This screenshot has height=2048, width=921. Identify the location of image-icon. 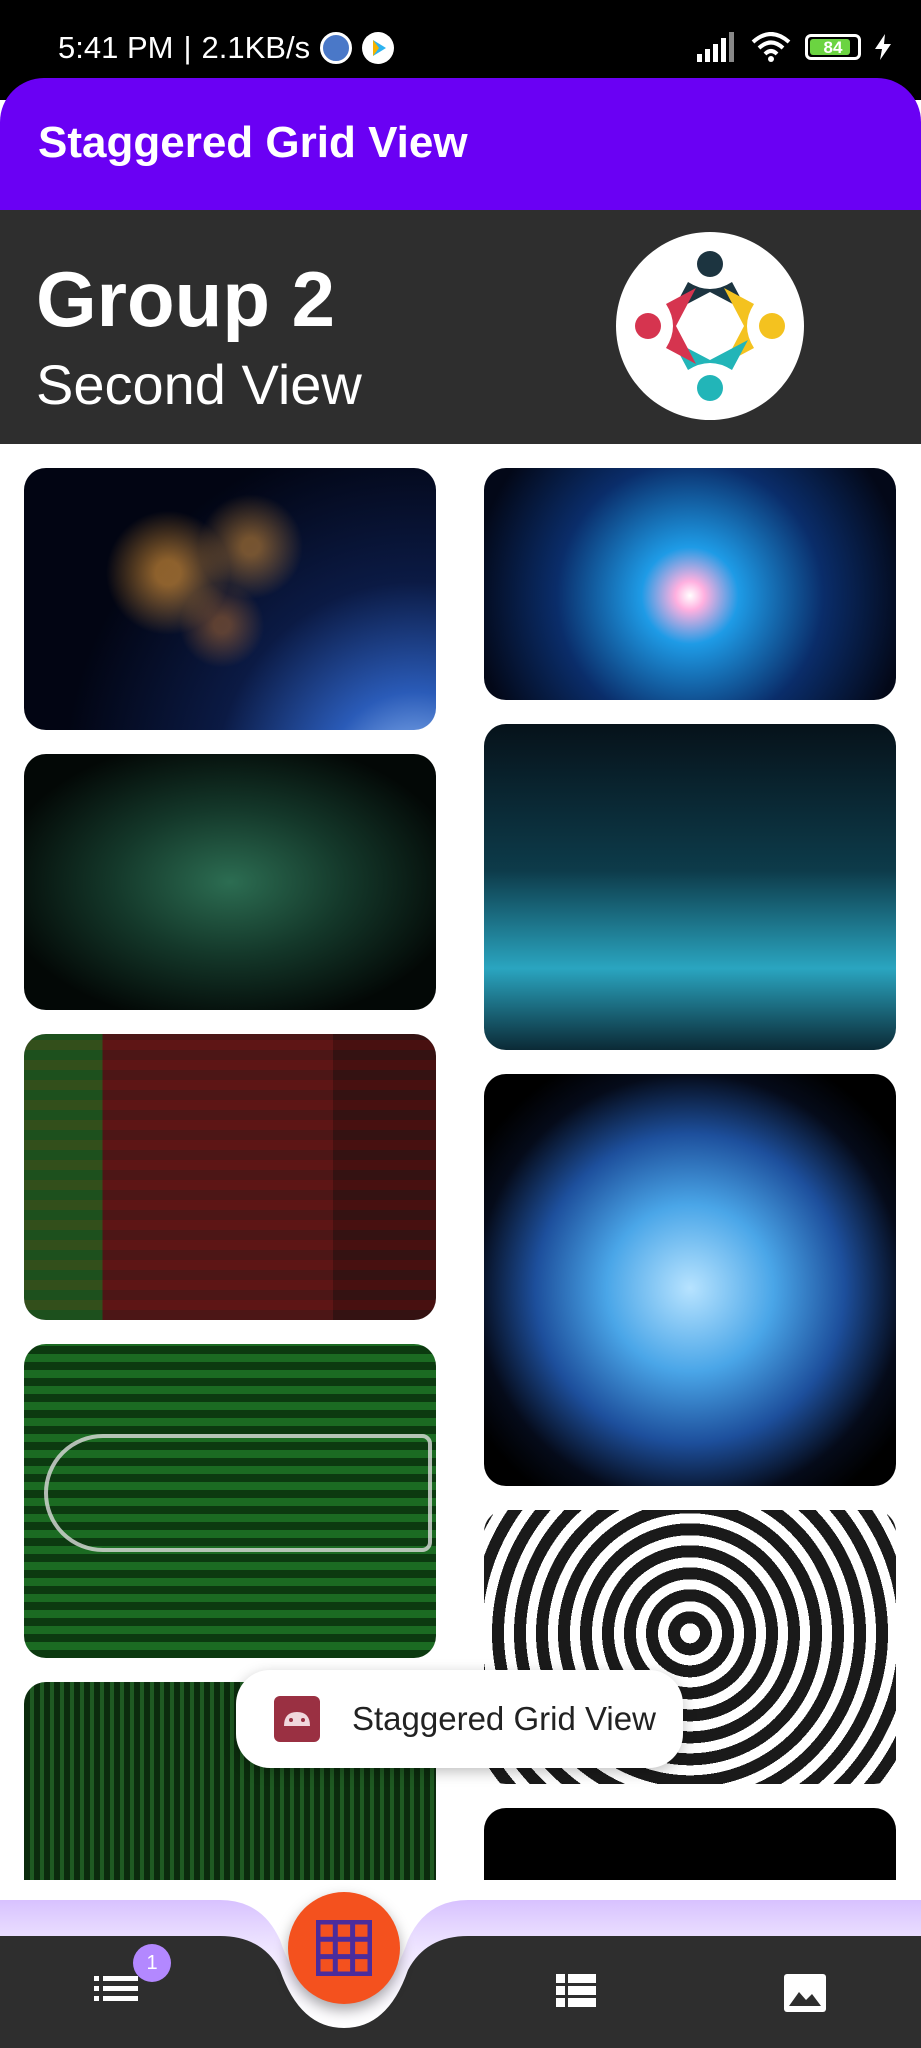
(805, 1993).